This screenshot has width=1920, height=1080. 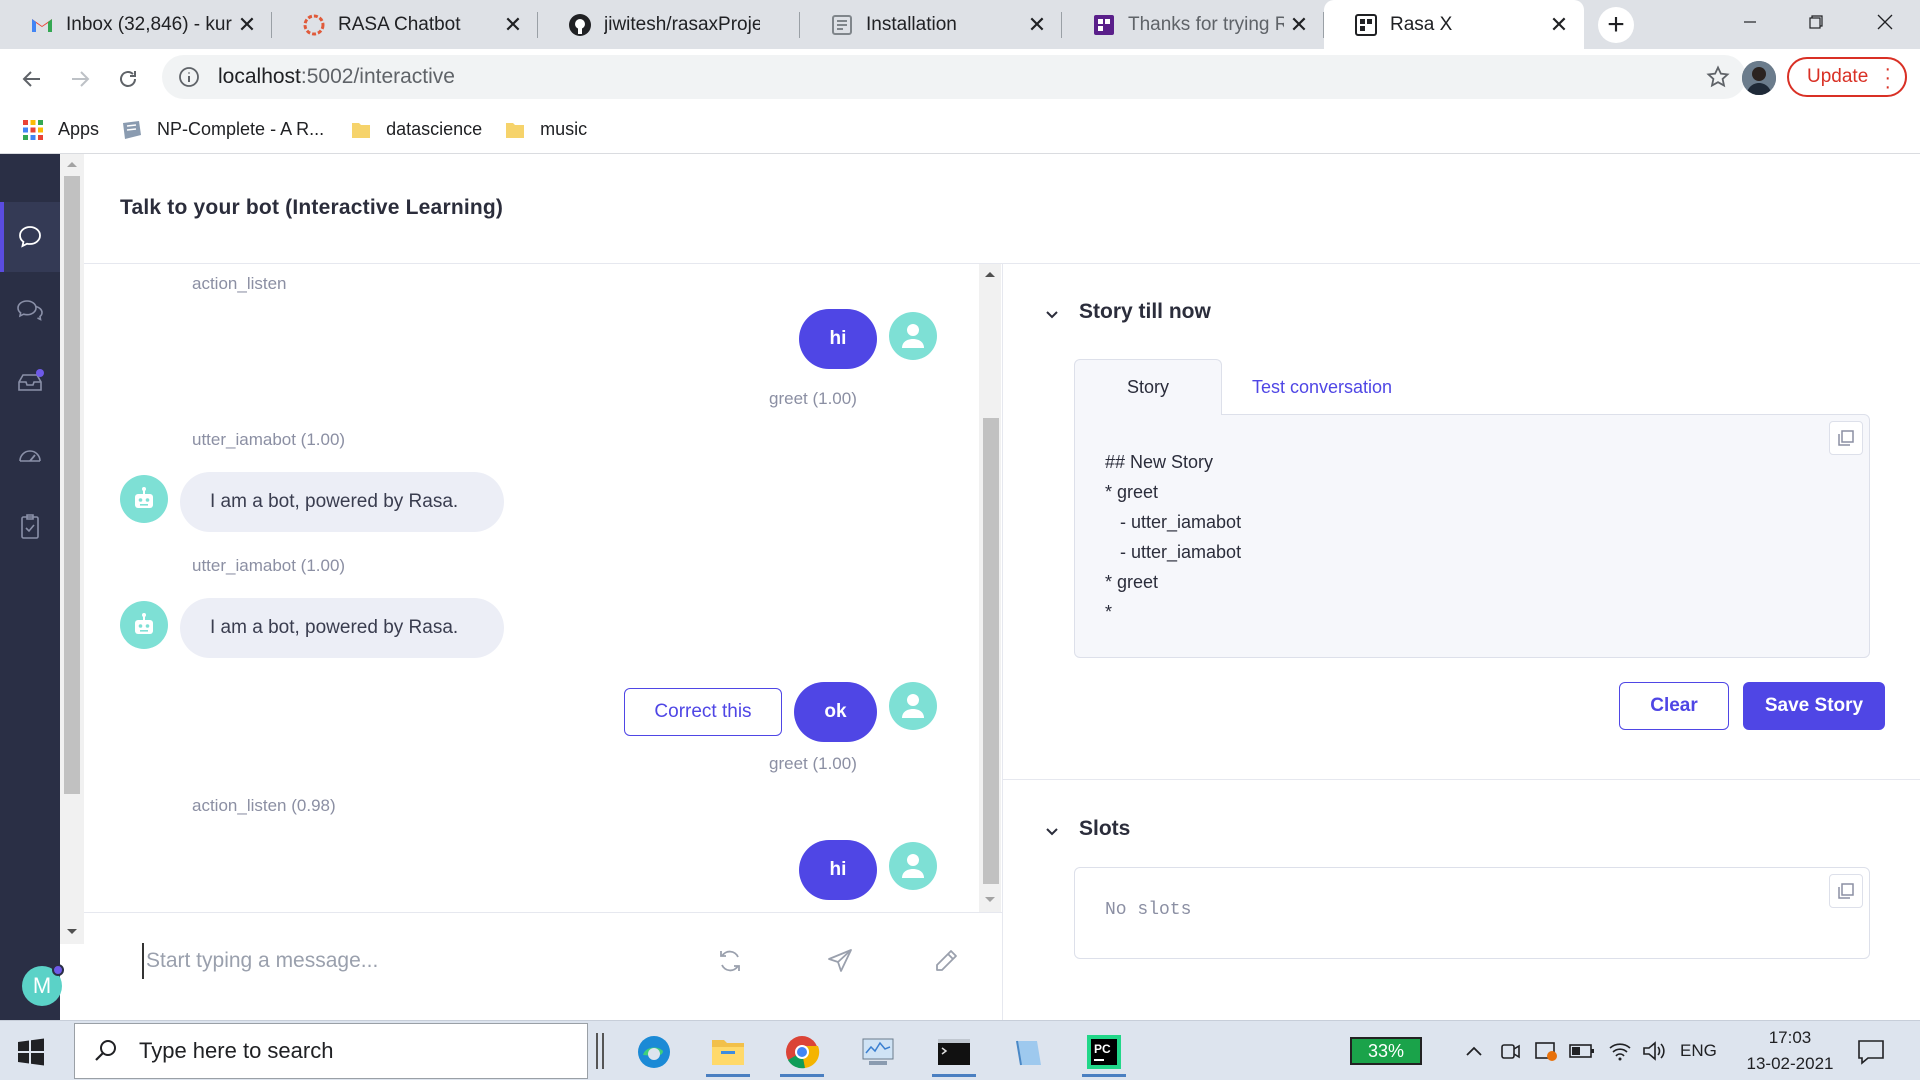 What do you see at coordinates (654, 1052) in the screenshot?
I see `taskbar-edge` at bounding box center [654, 1052].